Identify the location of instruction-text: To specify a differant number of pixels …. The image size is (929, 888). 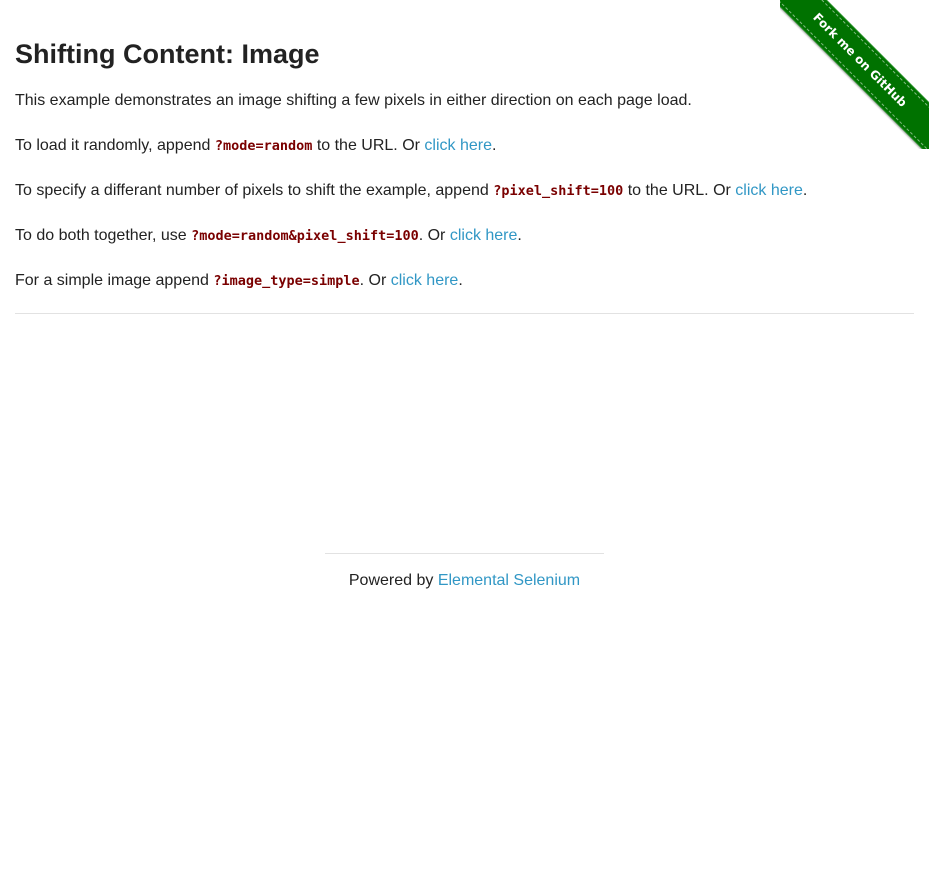
(254, 190).